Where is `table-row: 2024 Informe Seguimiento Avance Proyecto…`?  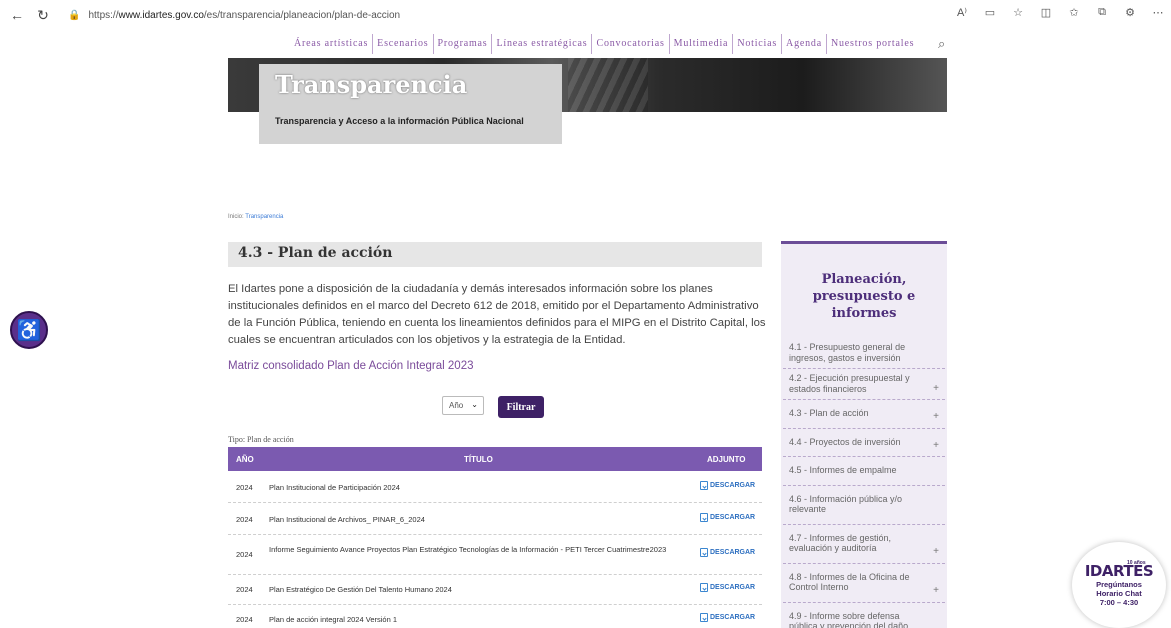 table-row: 2024 Informe Seguimiento Avance Proyecto… is located at coordinates (495, 555).